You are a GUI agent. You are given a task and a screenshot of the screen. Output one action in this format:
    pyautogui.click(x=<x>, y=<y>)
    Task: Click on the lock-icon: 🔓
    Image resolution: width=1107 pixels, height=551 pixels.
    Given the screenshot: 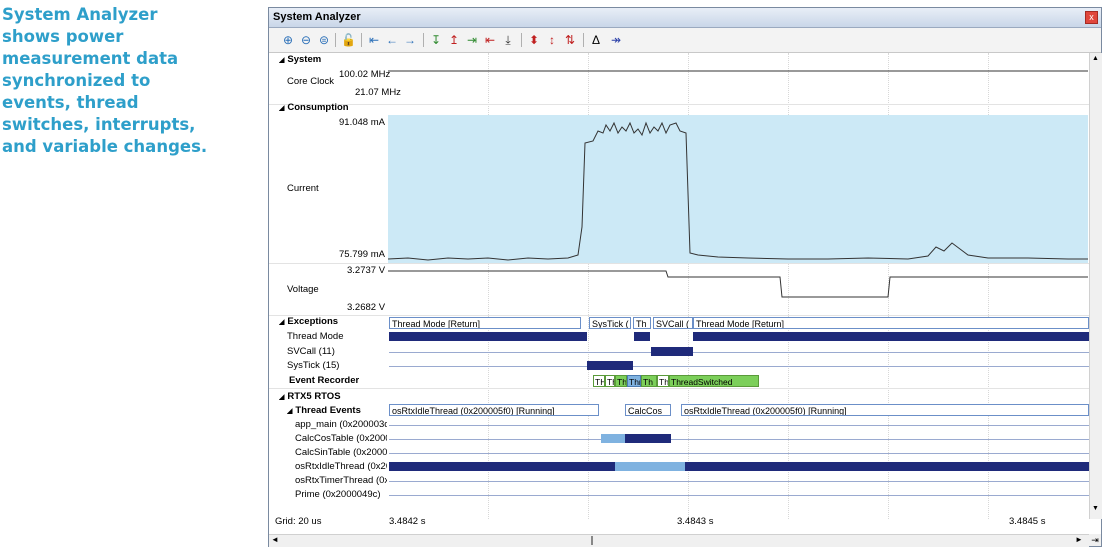 What is the action you would take?
    pyautogui.click(x=348, y=40)
    